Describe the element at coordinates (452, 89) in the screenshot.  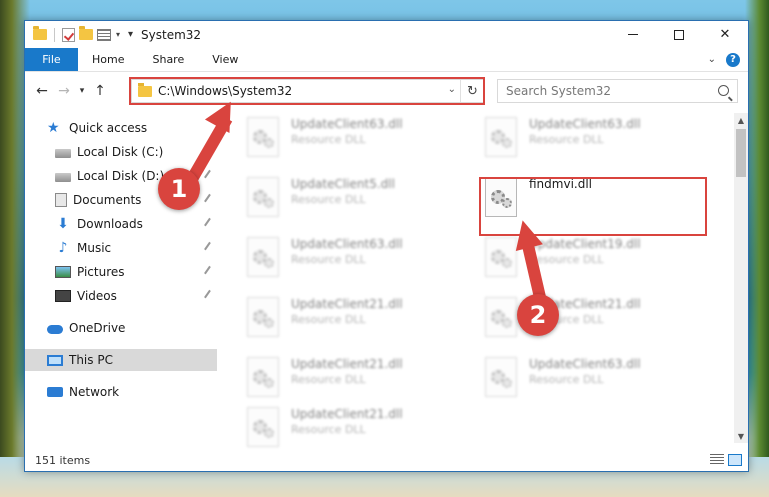
I see `address-dropdown-icon: ⌄` at that location.